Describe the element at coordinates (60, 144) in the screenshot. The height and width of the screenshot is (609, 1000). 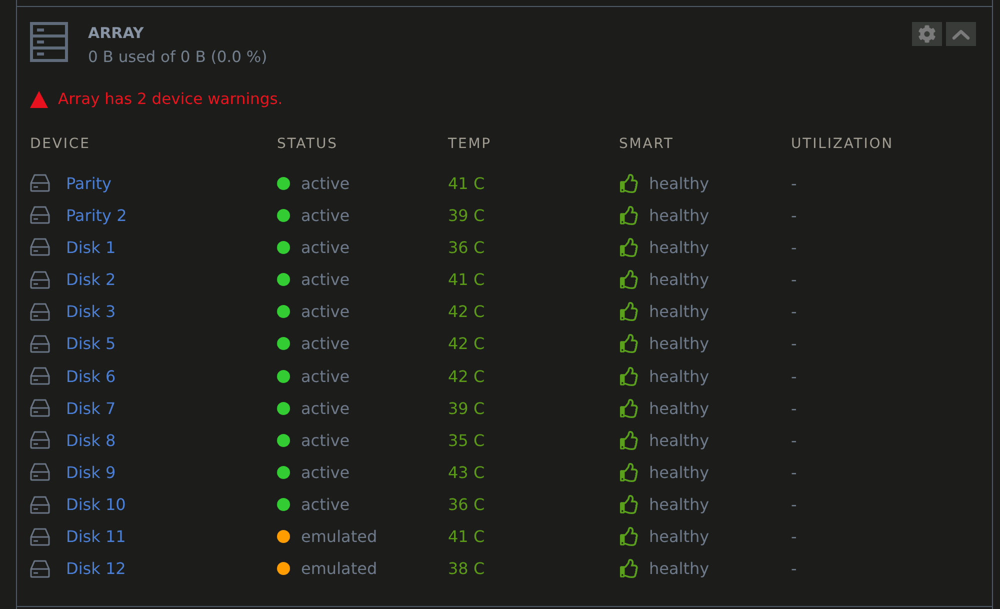
I see `column-header: DEVICE` at that location.